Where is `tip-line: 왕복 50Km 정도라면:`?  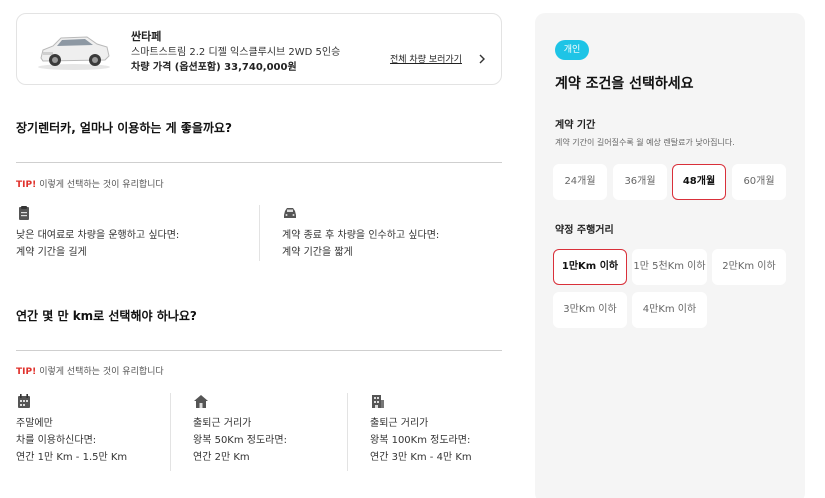 tip-line: 왕복 50Km 정도라면: is located at coordinates (240, 440).